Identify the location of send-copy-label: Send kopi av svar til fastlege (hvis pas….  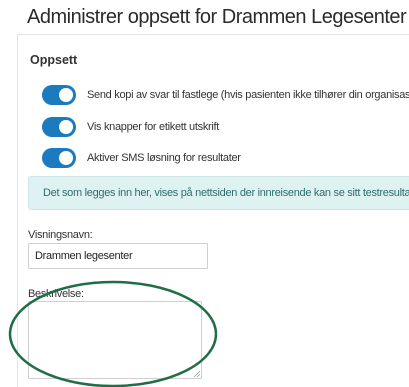
(248, 95).